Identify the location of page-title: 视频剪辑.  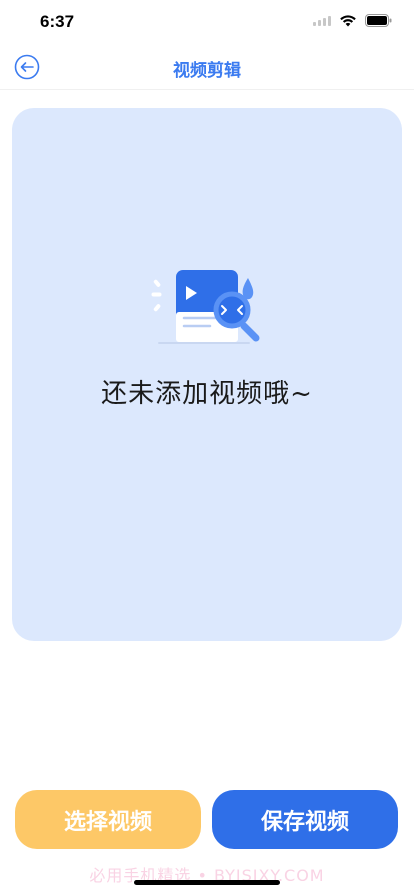
(207, 71).